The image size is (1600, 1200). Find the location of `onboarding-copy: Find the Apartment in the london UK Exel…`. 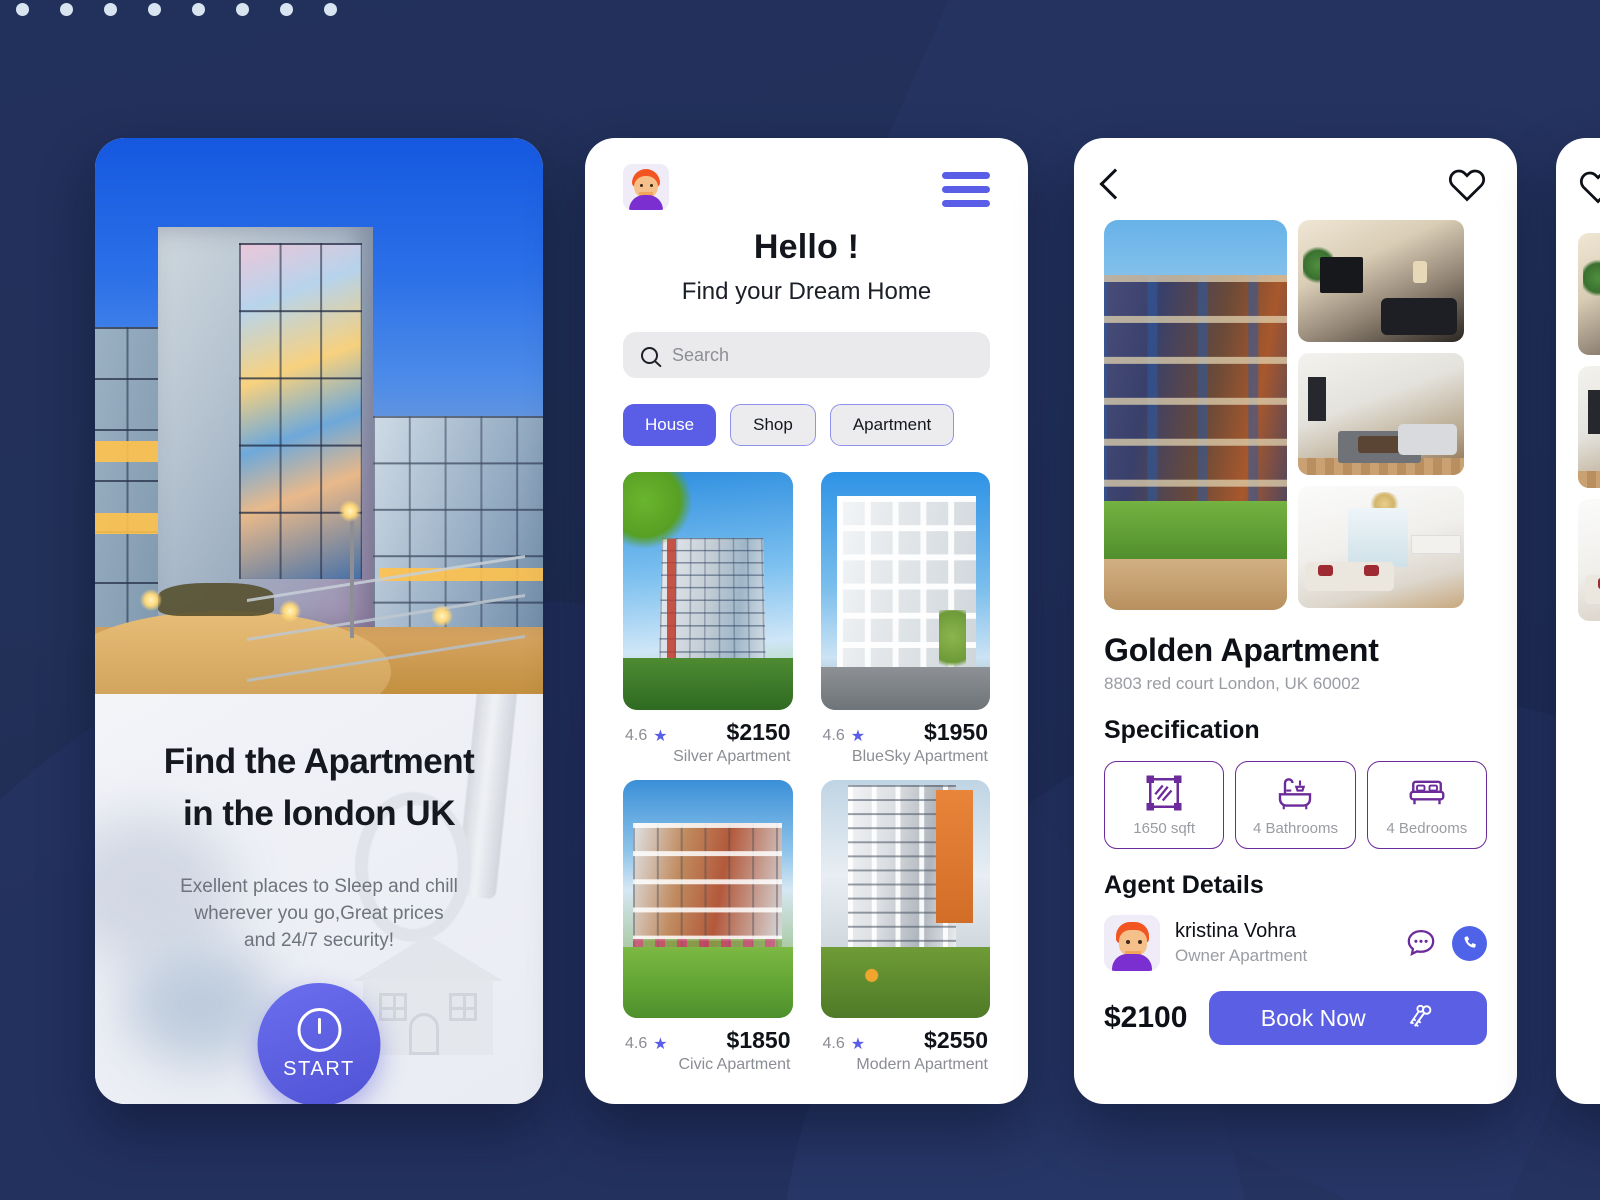

onboarding-copy: Find the Apartment in the london UK Exel… is located at coordinates (319, 824).